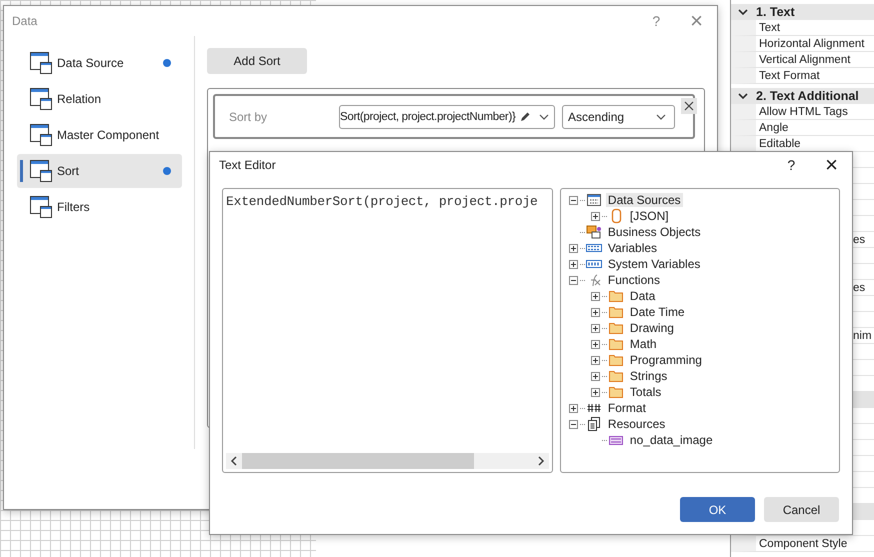  Describe the element at coordinates (99, 63) in the screenshot. I see `sidebar-item: Data Source` at that location.